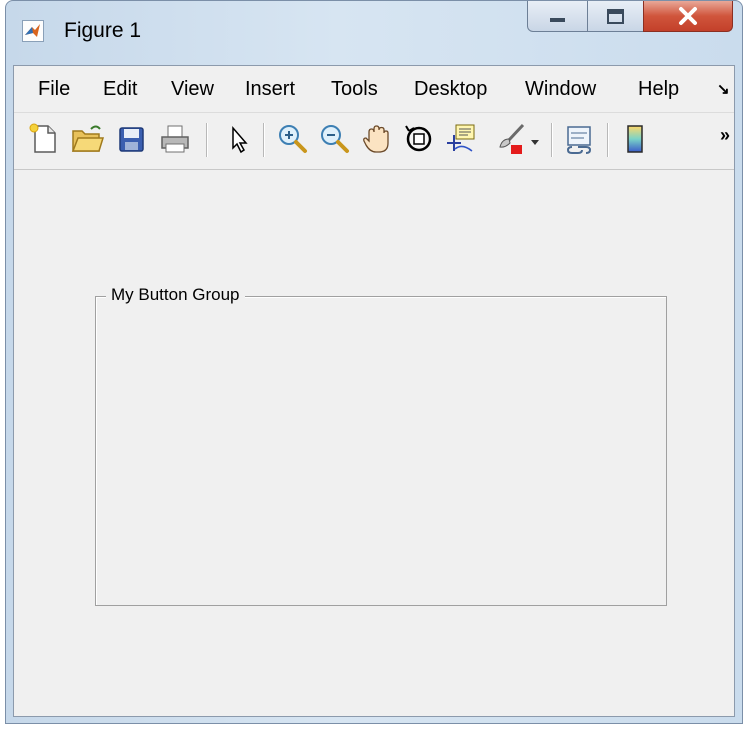  I want to click on minimize-icon, so click(557, 20).